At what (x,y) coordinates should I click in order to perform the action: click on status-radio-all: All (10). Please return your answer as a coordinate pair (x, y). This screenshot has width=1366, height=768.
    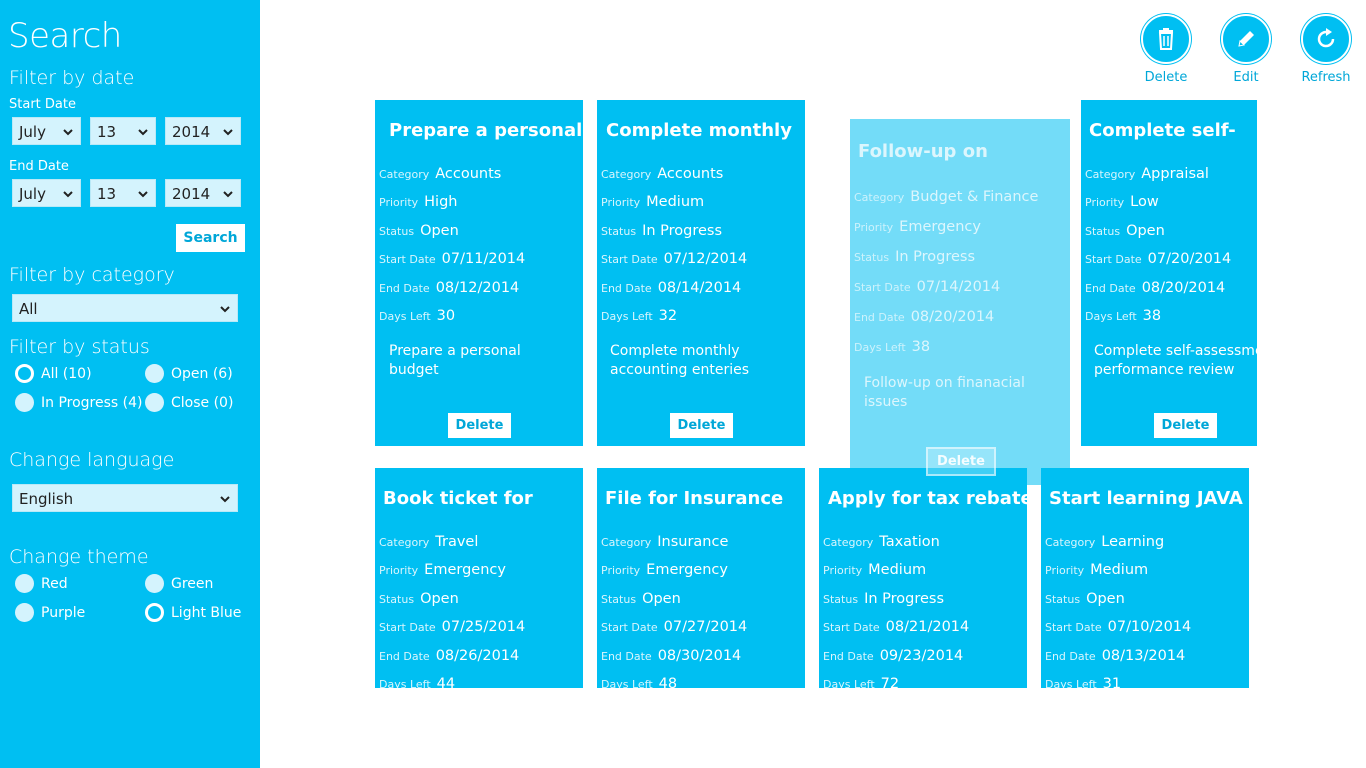
    Looking at the image, I should click on (53, 373).